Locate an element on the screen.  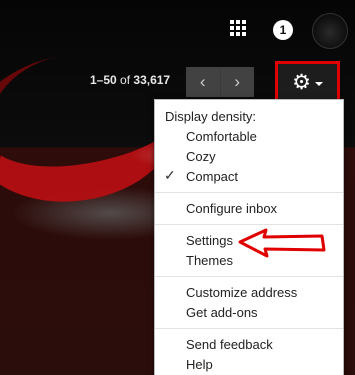
pagination-label: 1–50 of 33,617 is located at coordinates (130, 80).